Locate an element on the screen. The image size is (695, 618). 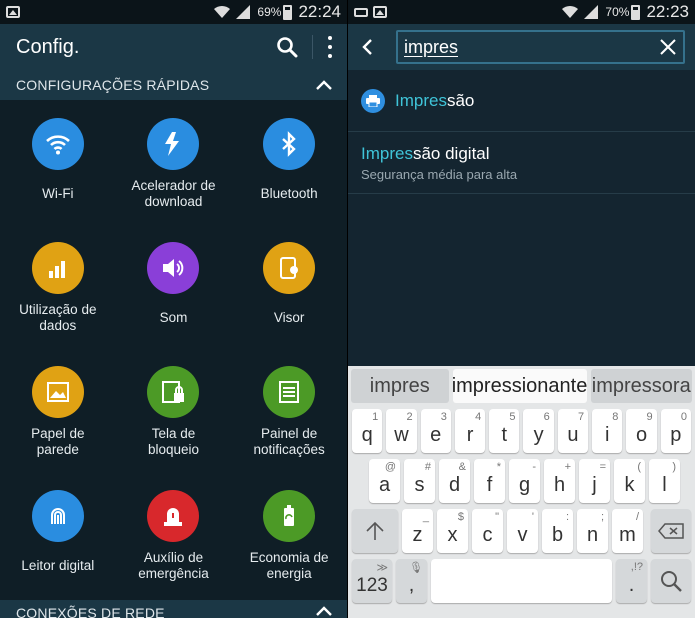
status-bar: 70% 22:23 is located at coordinates (521, 12).